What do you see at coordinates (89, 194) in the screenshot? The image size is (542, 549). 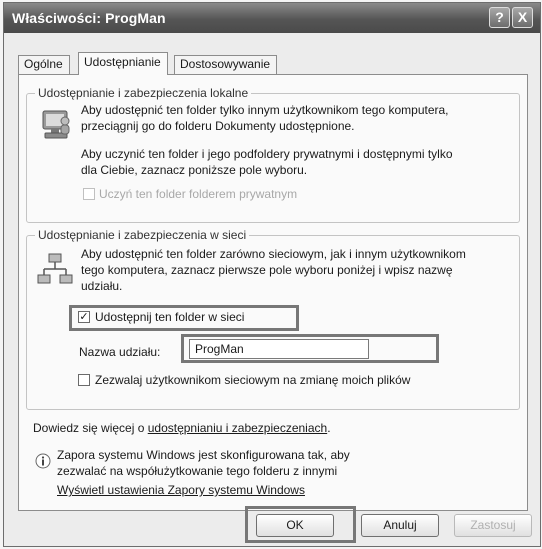 I see `make-private-checkbox` at bounding box center [89, 194].